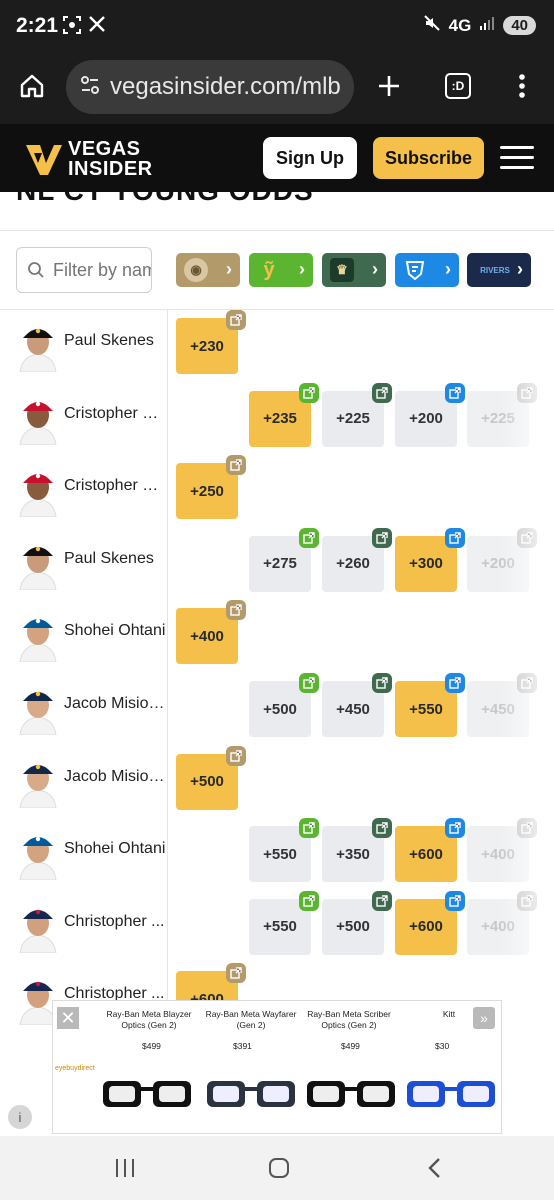 The height and width of the screenshot is (1200, 554). What do you see at coordinates (277, 926) in the screenshot?
I see `table-row: Christopher ... +550 +500 +600 +400` at bounding box center [277, 926].